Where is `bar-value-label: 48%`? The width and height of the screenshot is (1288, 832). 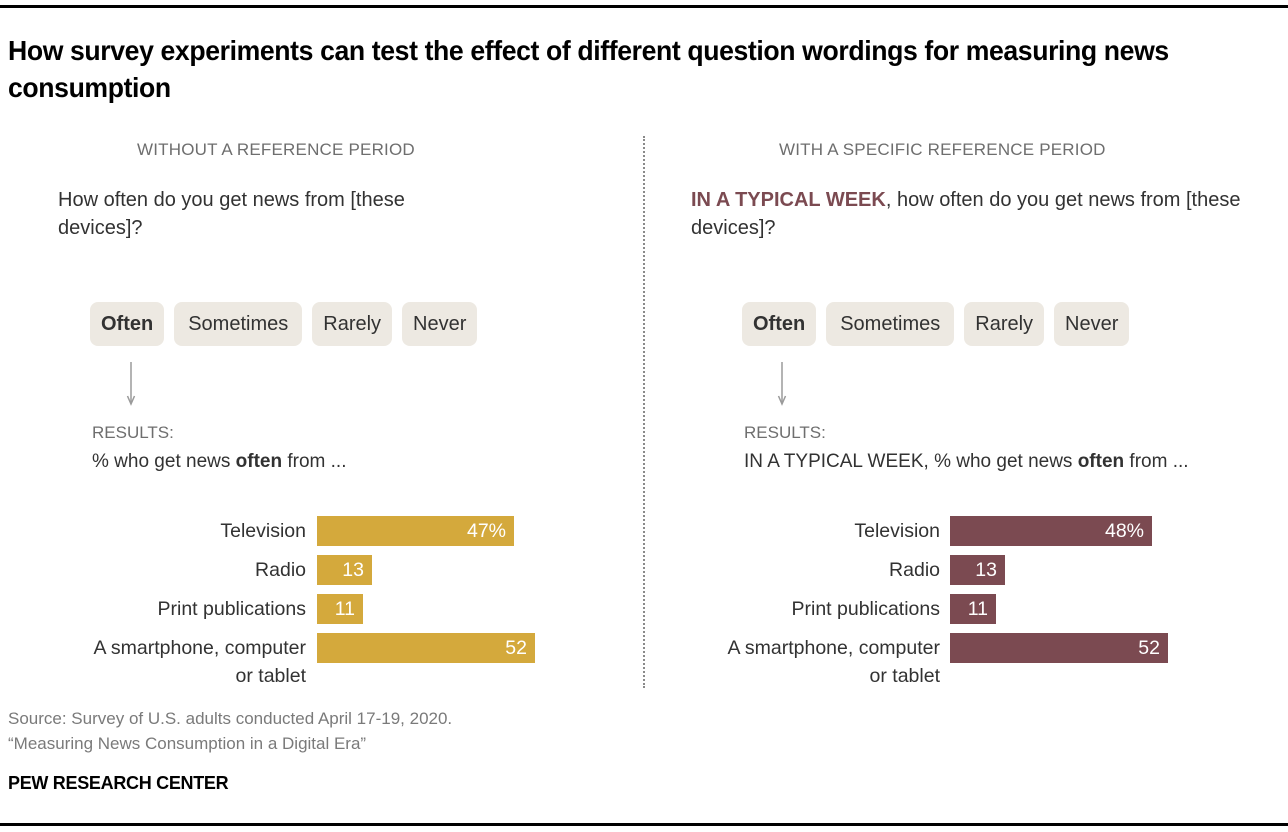 bar-value-label: 48% is located at coordinates (1124, 531).